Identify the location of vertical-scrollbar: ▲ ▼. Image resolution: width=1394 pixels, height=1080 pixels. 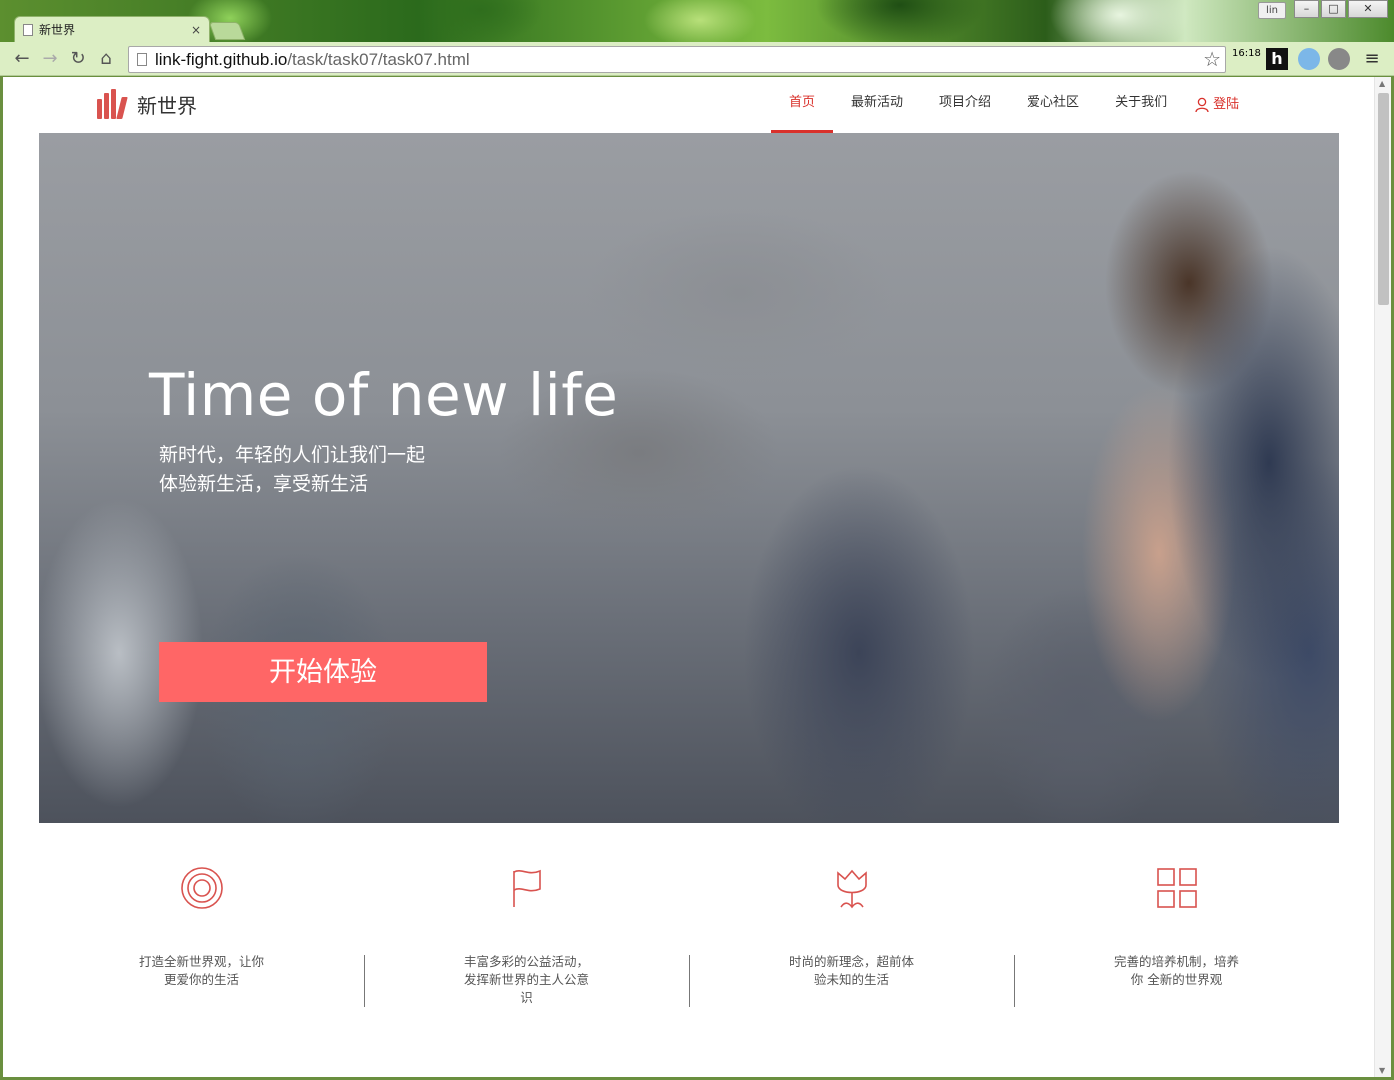
(1382, 577).